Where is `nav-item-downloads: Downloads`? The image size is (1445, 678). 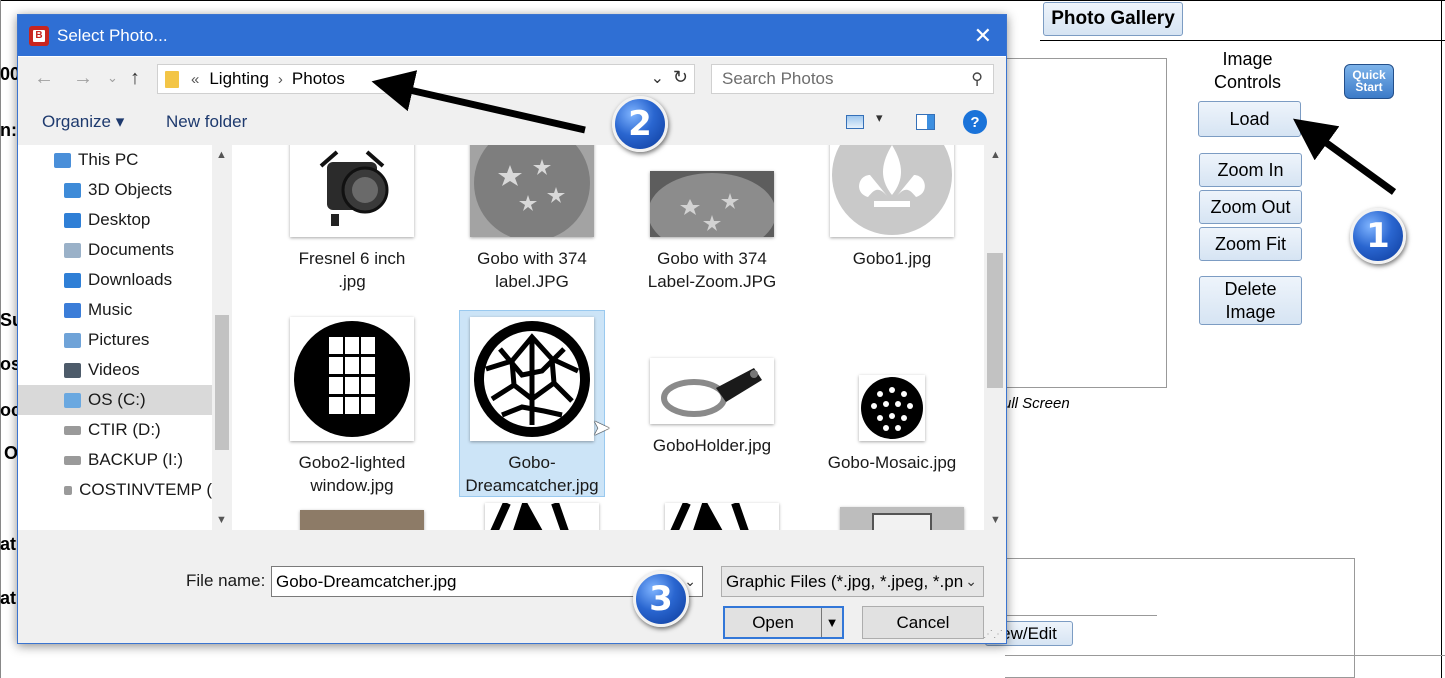
nav-item-downloads: Downloads is located at coordinates (115, 280).